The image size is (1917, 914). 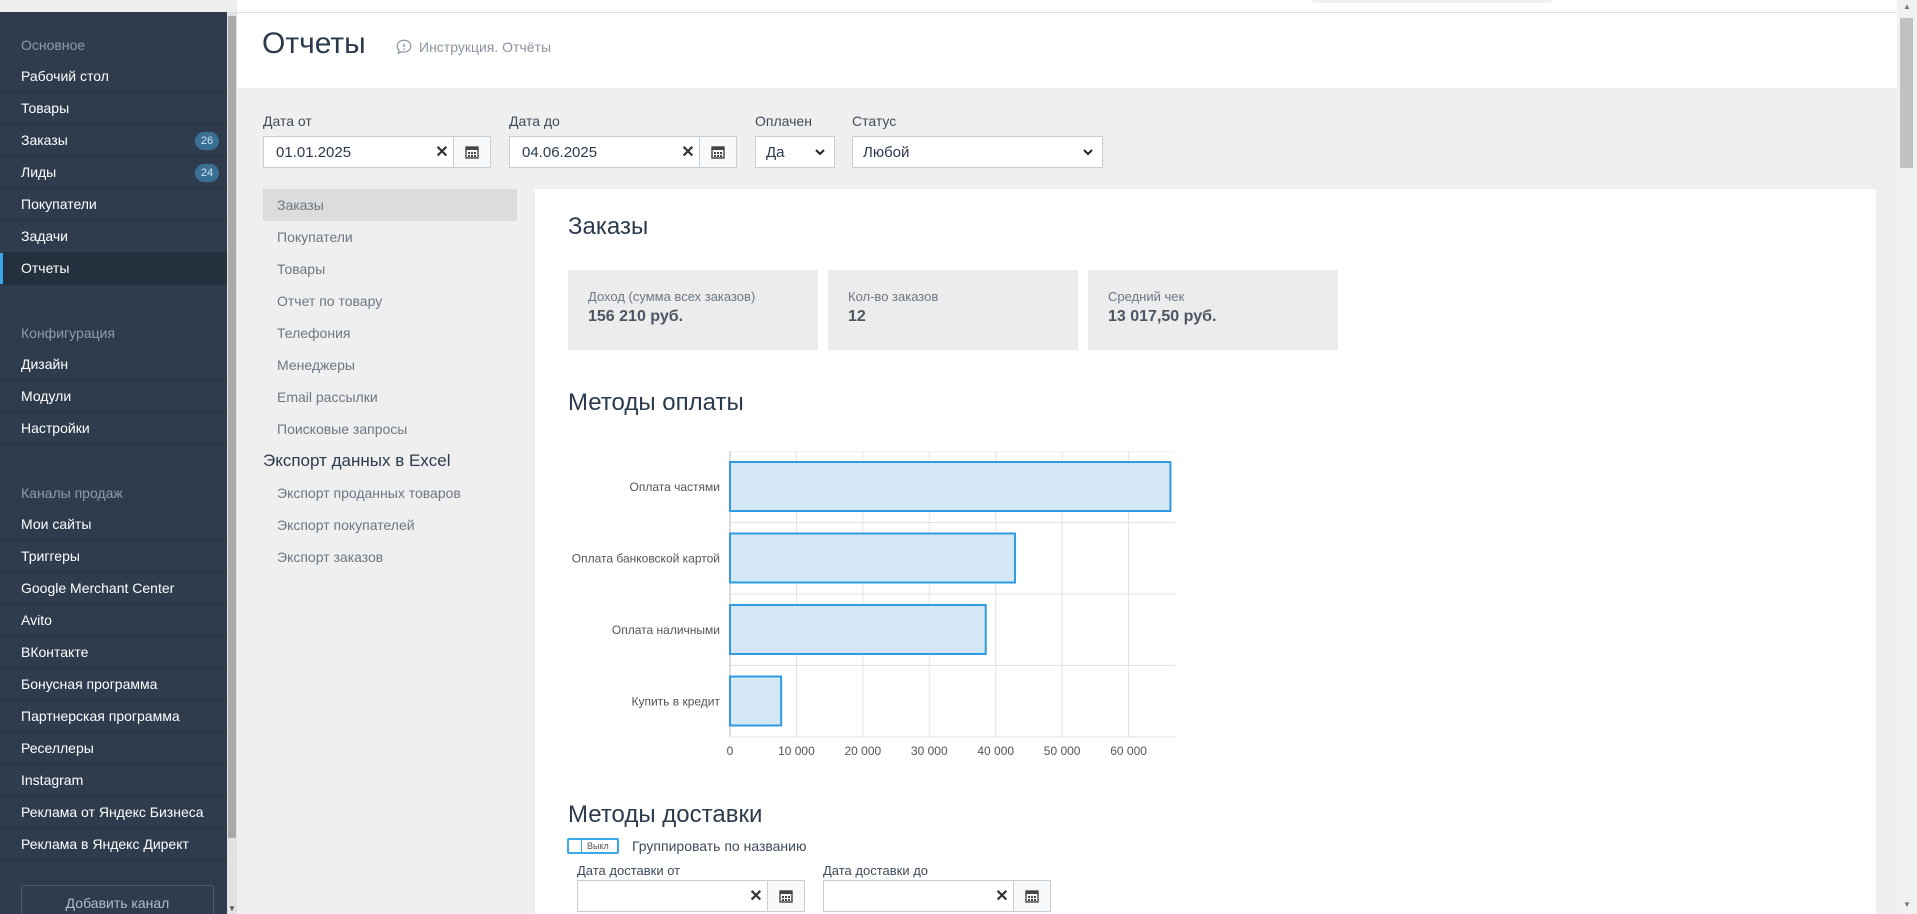 I want to click on x-tick-label: 10 000, so click(x=796, y=751).